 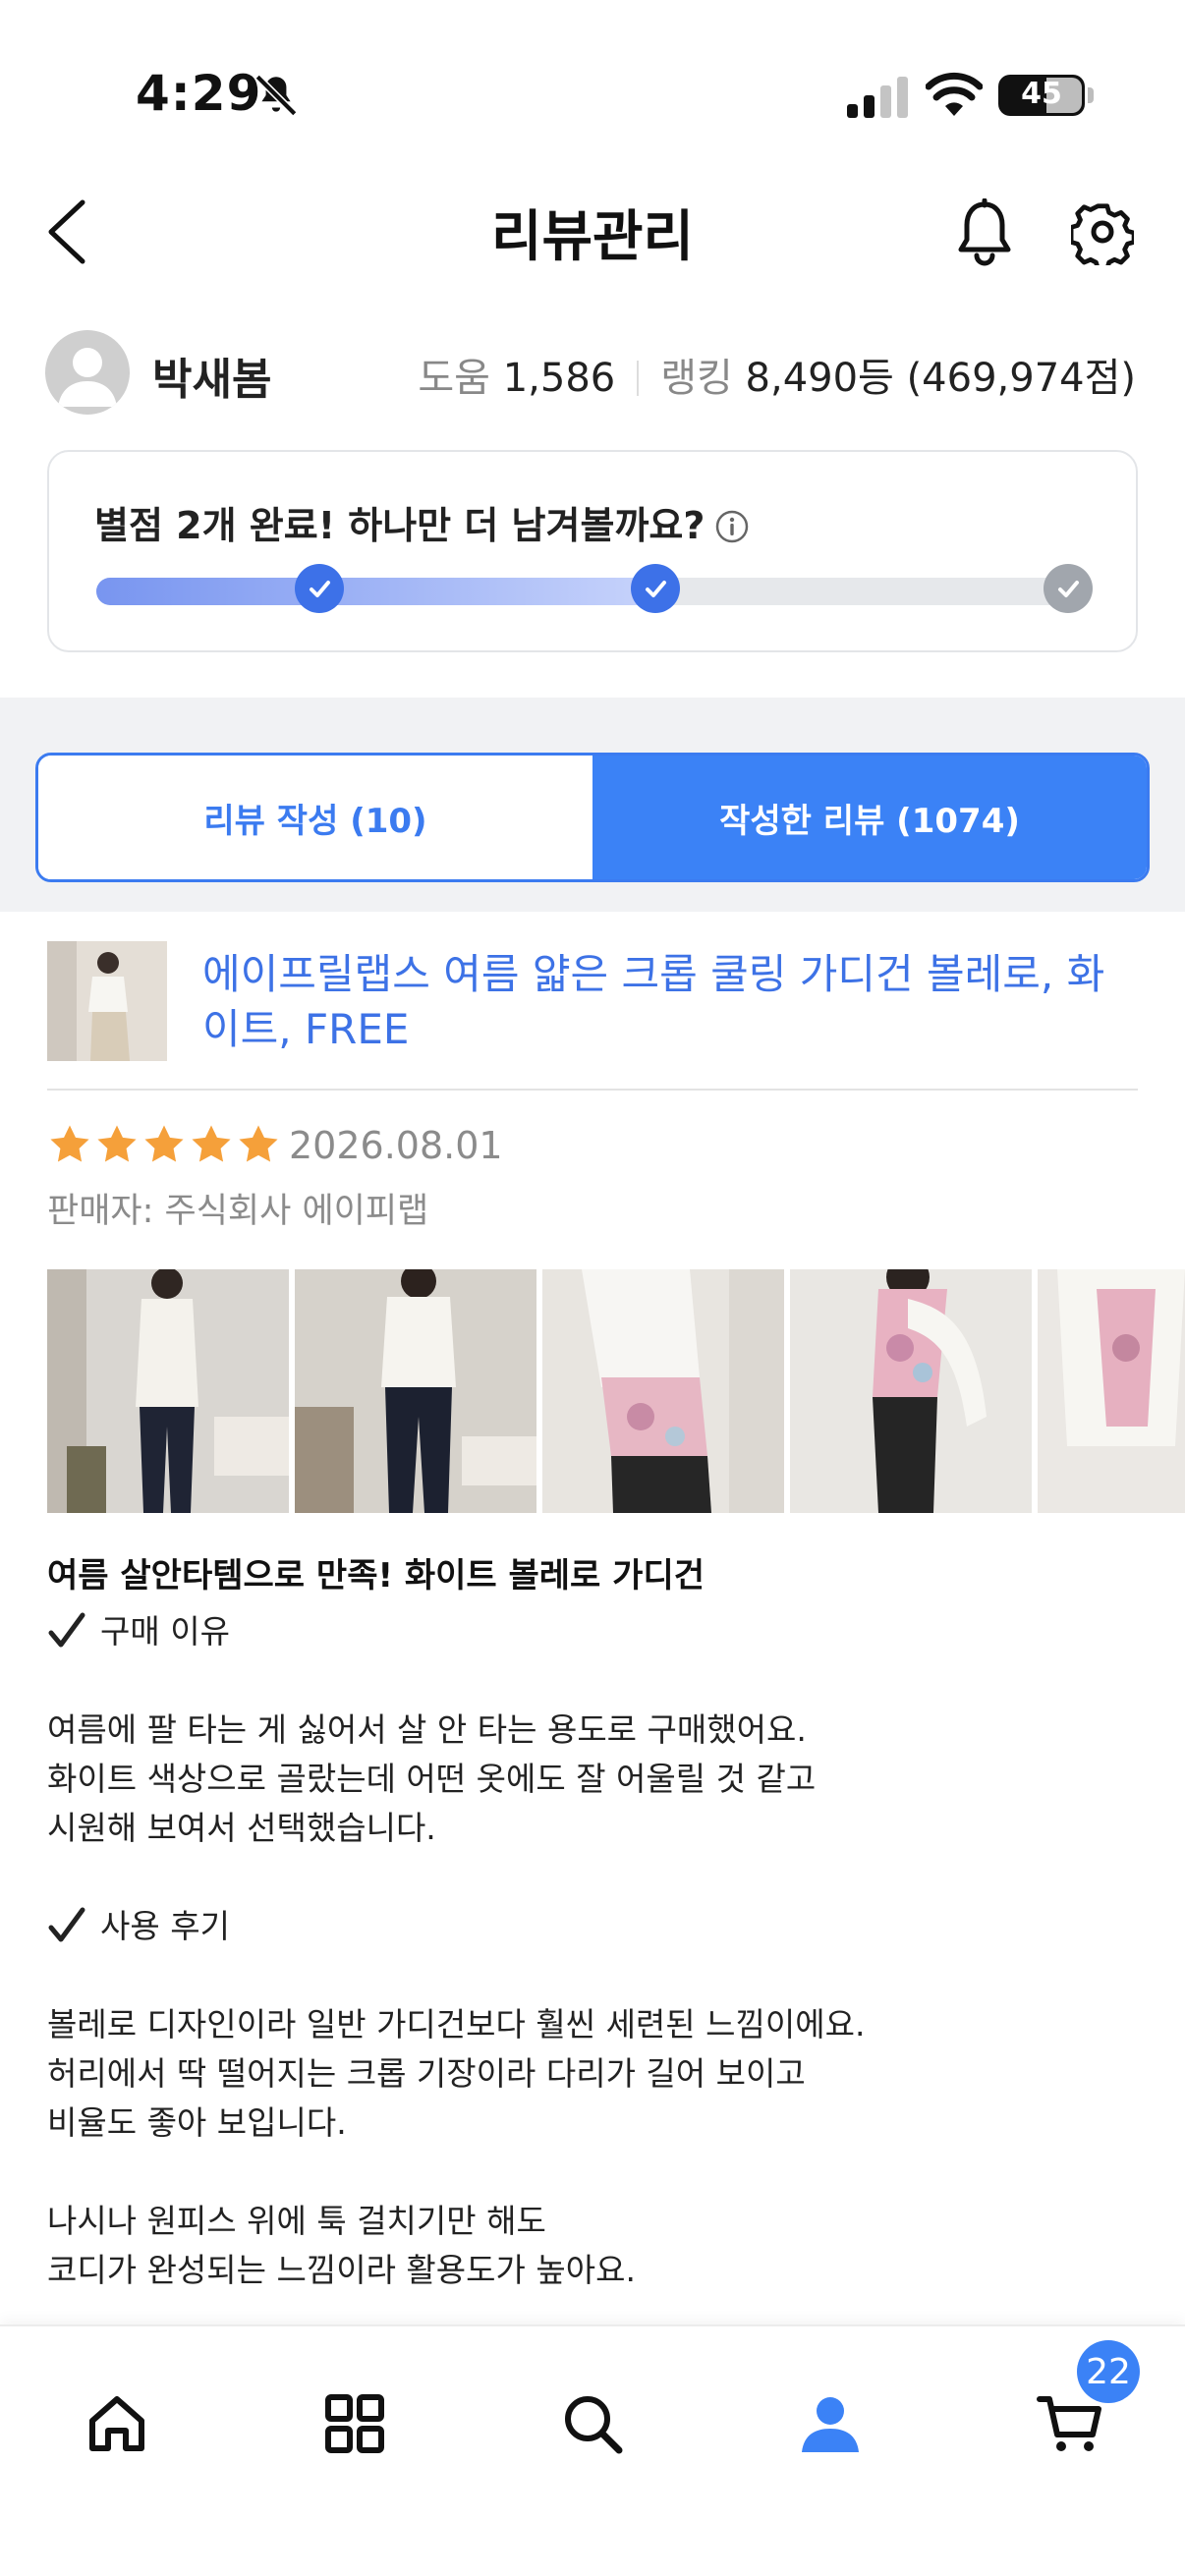 I want to click on product-thumbnail, so click(x=107, y=1001).